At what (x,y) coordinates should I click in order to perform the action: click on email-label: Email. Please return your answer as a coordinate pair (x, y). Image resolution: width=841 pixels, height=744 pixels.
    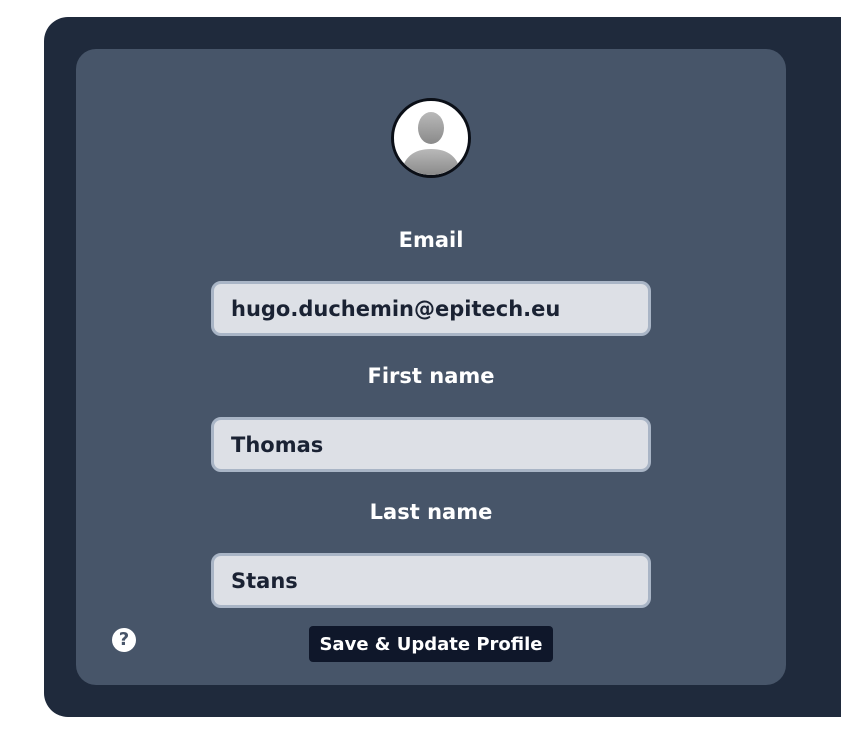
    Looking at the image, I should click on (431, 240).